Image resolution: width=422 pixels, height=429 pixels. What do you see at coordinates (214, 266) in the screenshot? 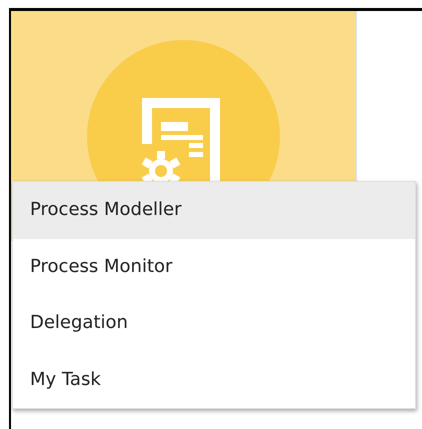
I see `menu-item: Process Monitor` at bounding box center [214, 266].